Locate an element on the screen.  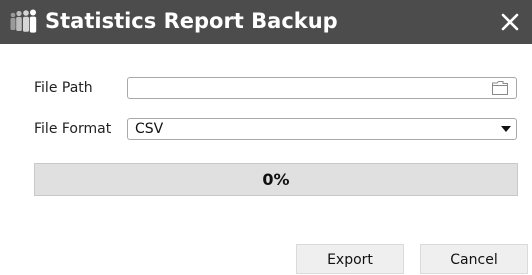
dialog-title: Statistics Report Backup is located at coordinates (191, 21).